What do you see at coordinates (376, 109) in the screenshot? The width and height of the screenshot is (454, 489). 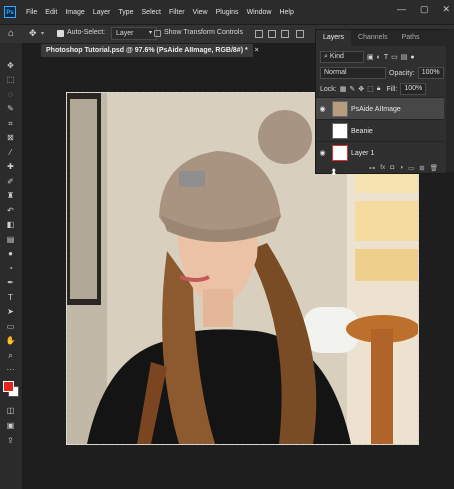 I see `layer-name: PsAide AIImage` at bounding box center [376, 109].